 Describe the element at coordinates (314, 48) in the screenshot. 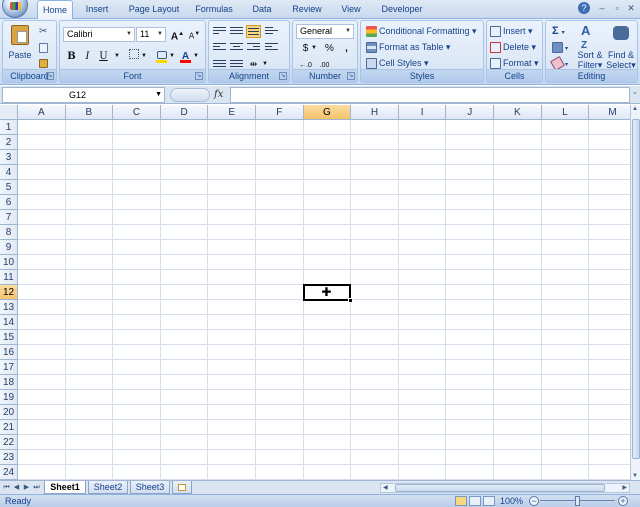

I see `currency-dropdown: ▼` at that location.